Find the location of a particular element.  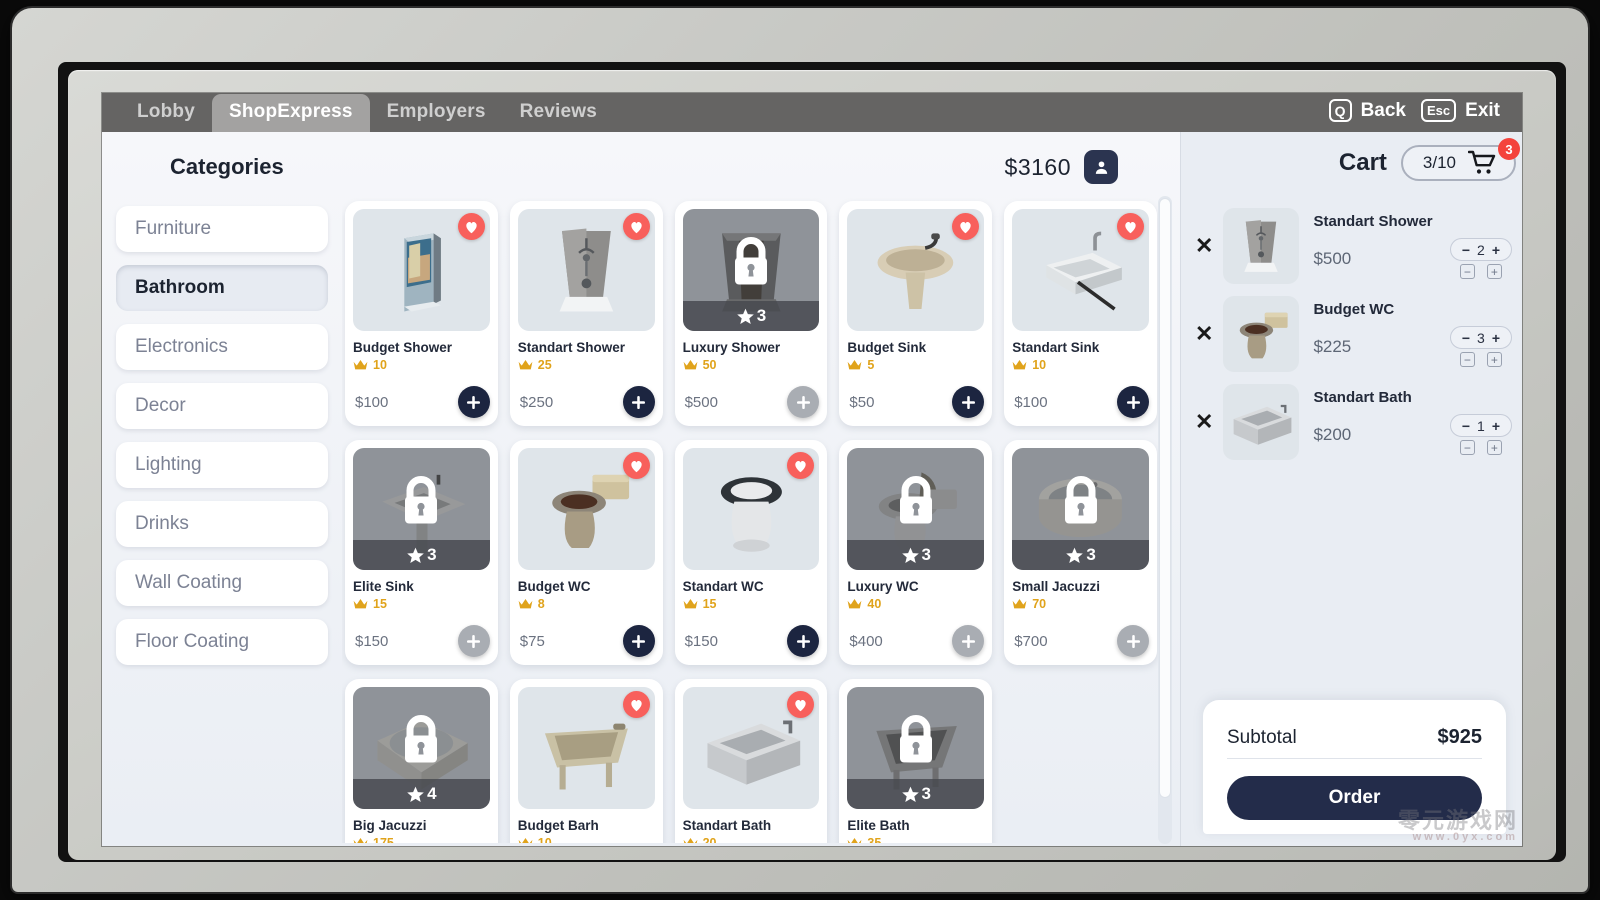

product-card: Budget Shower 10 $100 is located at coordinates (421, 313).